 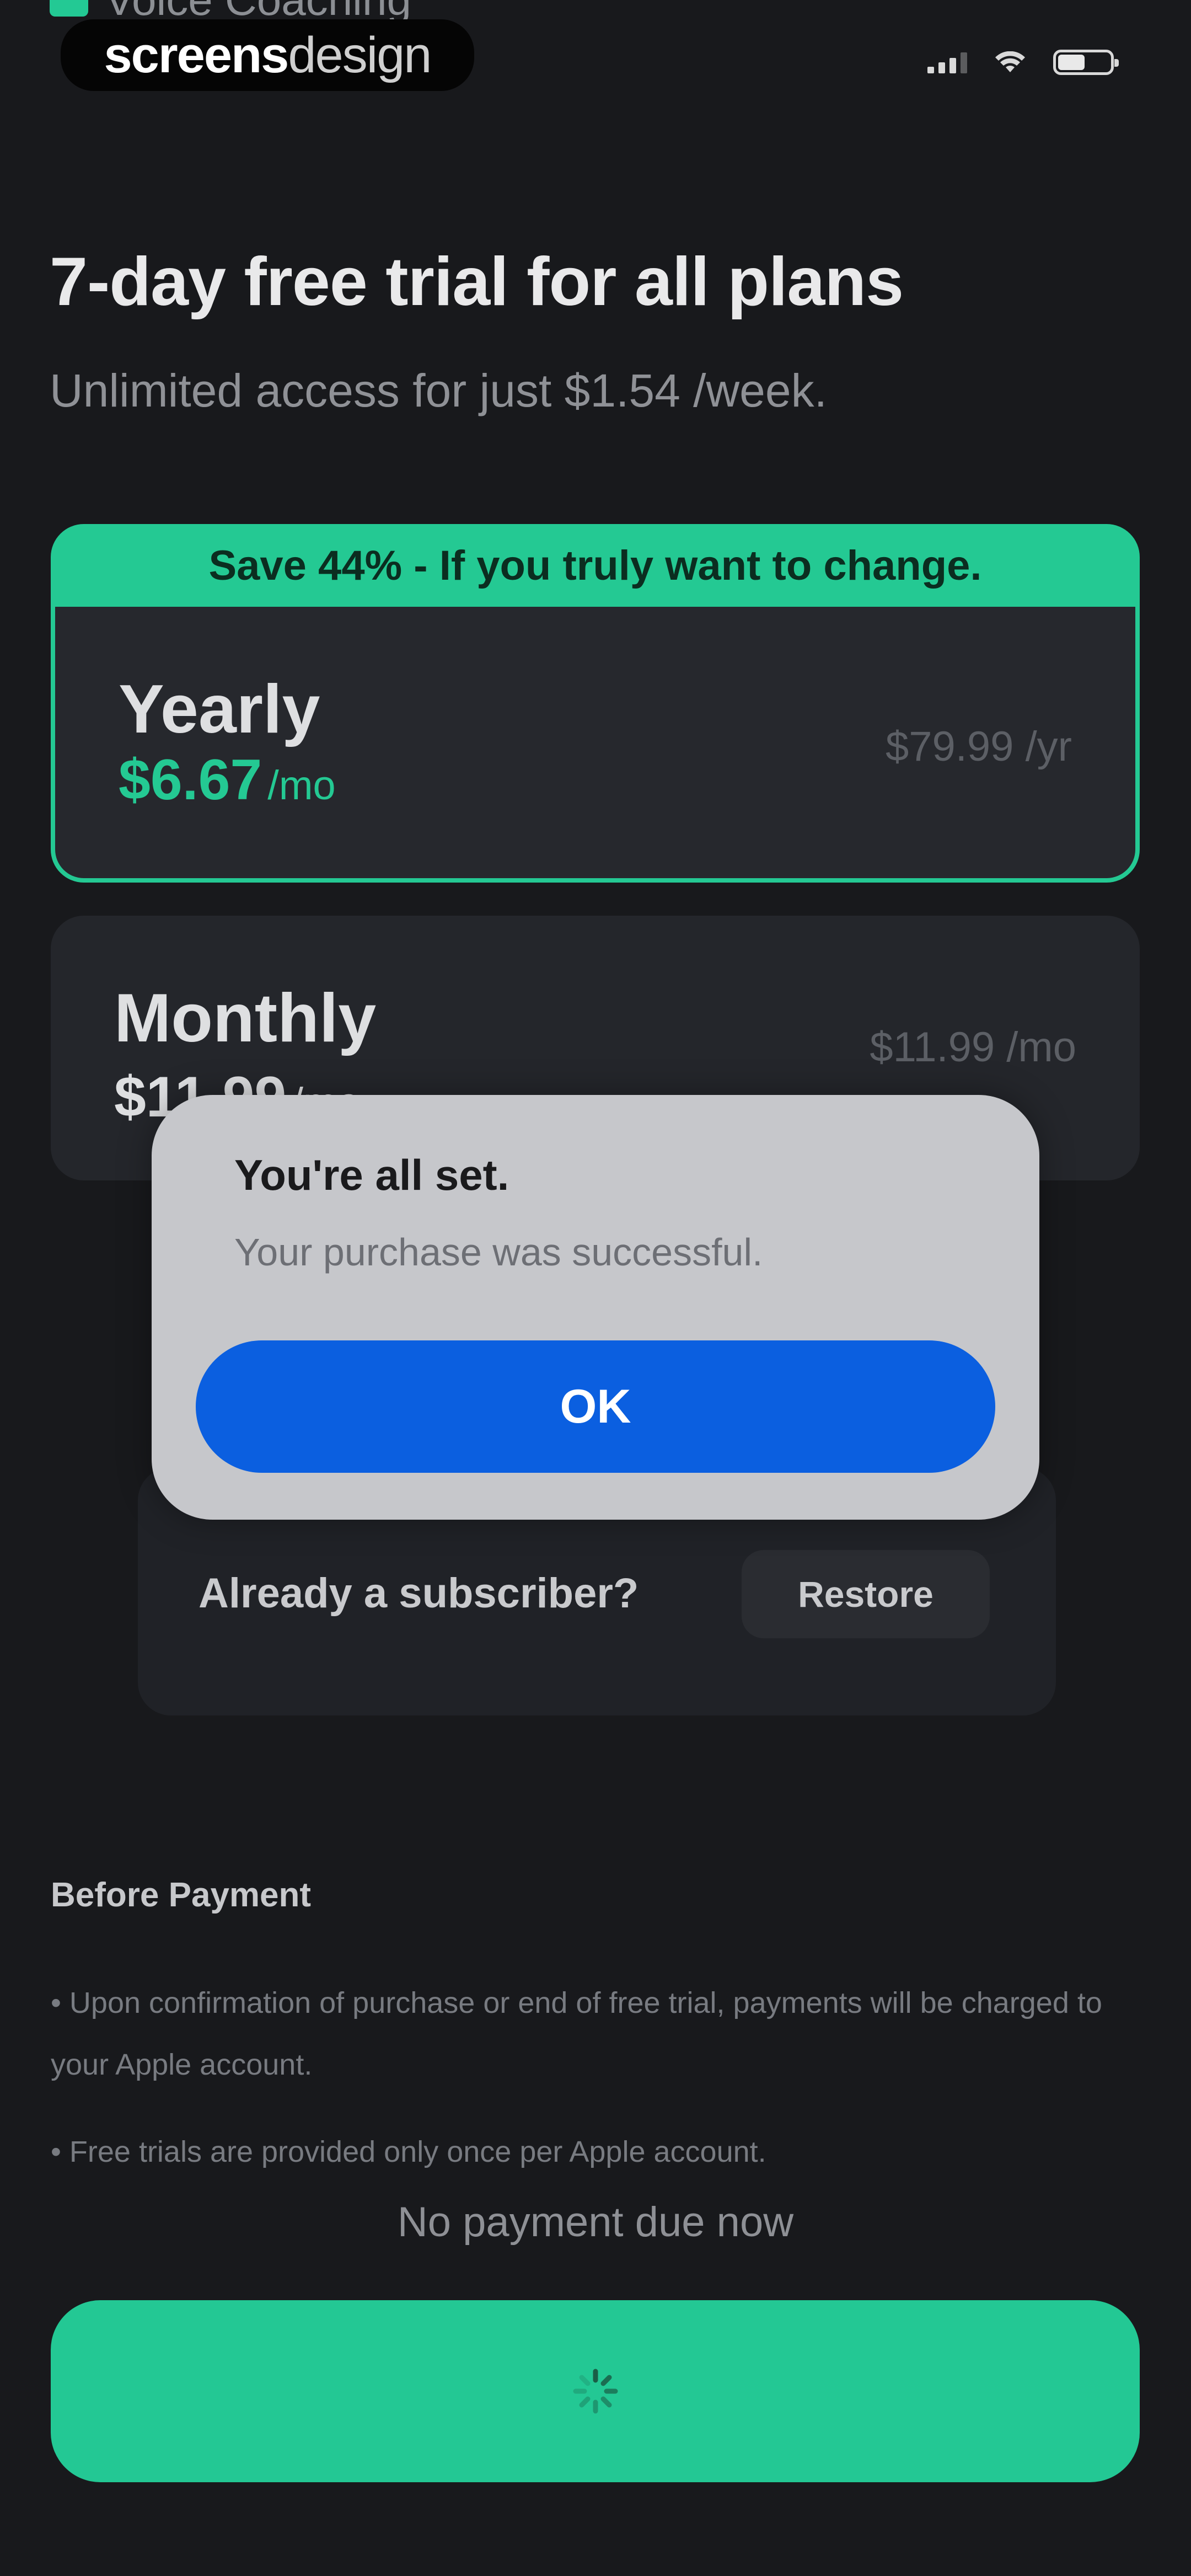 What do you see at coordinates (438, 390) in the screenshot?
I see `page-subtitle: Unlimited access for just $1.54 /week.` at bounding box center [438, 390].